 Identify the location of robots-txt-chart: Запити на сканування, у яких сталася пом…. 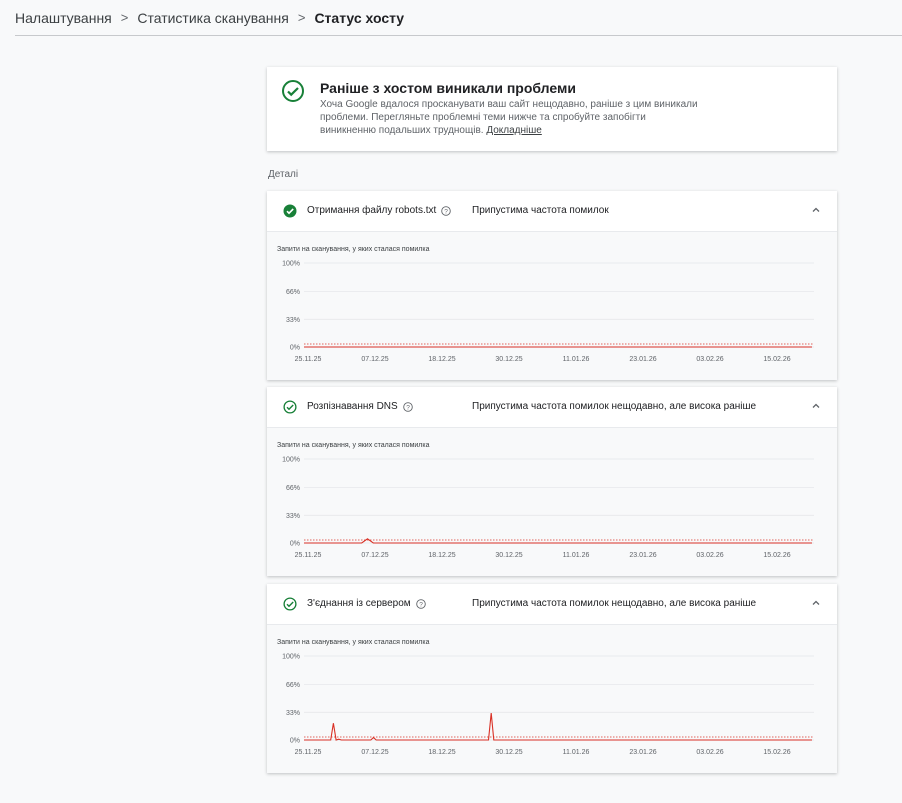
(552, 306).